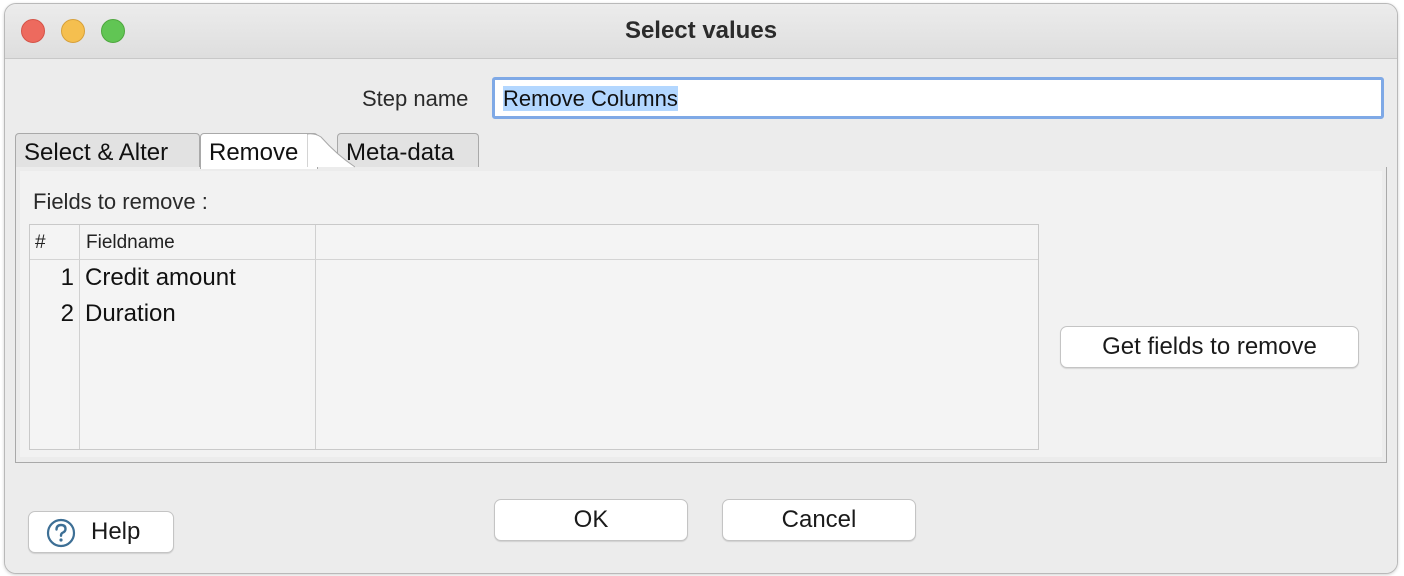  What do you see at coordinates (116, 531) in the screenshot?
I see `help-label: Help` at bounding box center [116, 531].